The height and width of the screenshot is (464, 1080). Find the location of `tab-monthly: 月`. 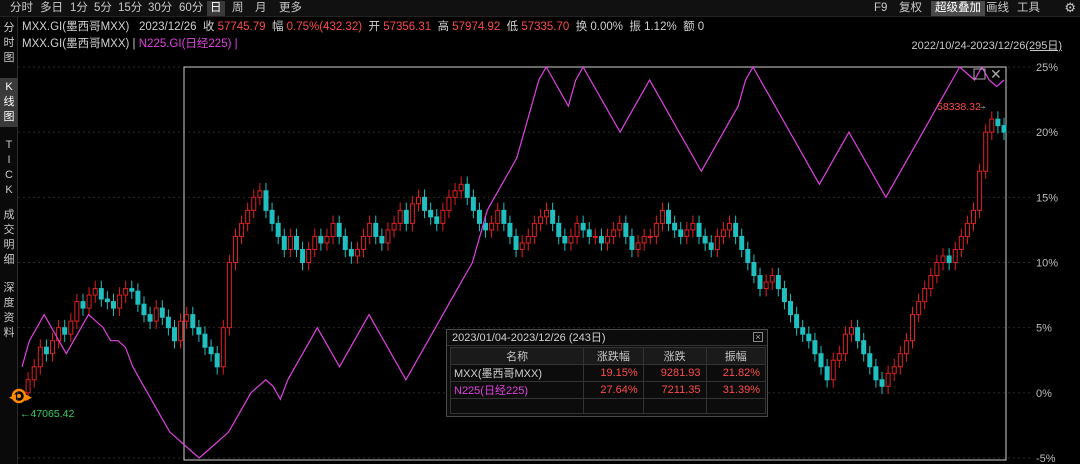

tab-monthly: 月 is located at coordinates (261, 8).